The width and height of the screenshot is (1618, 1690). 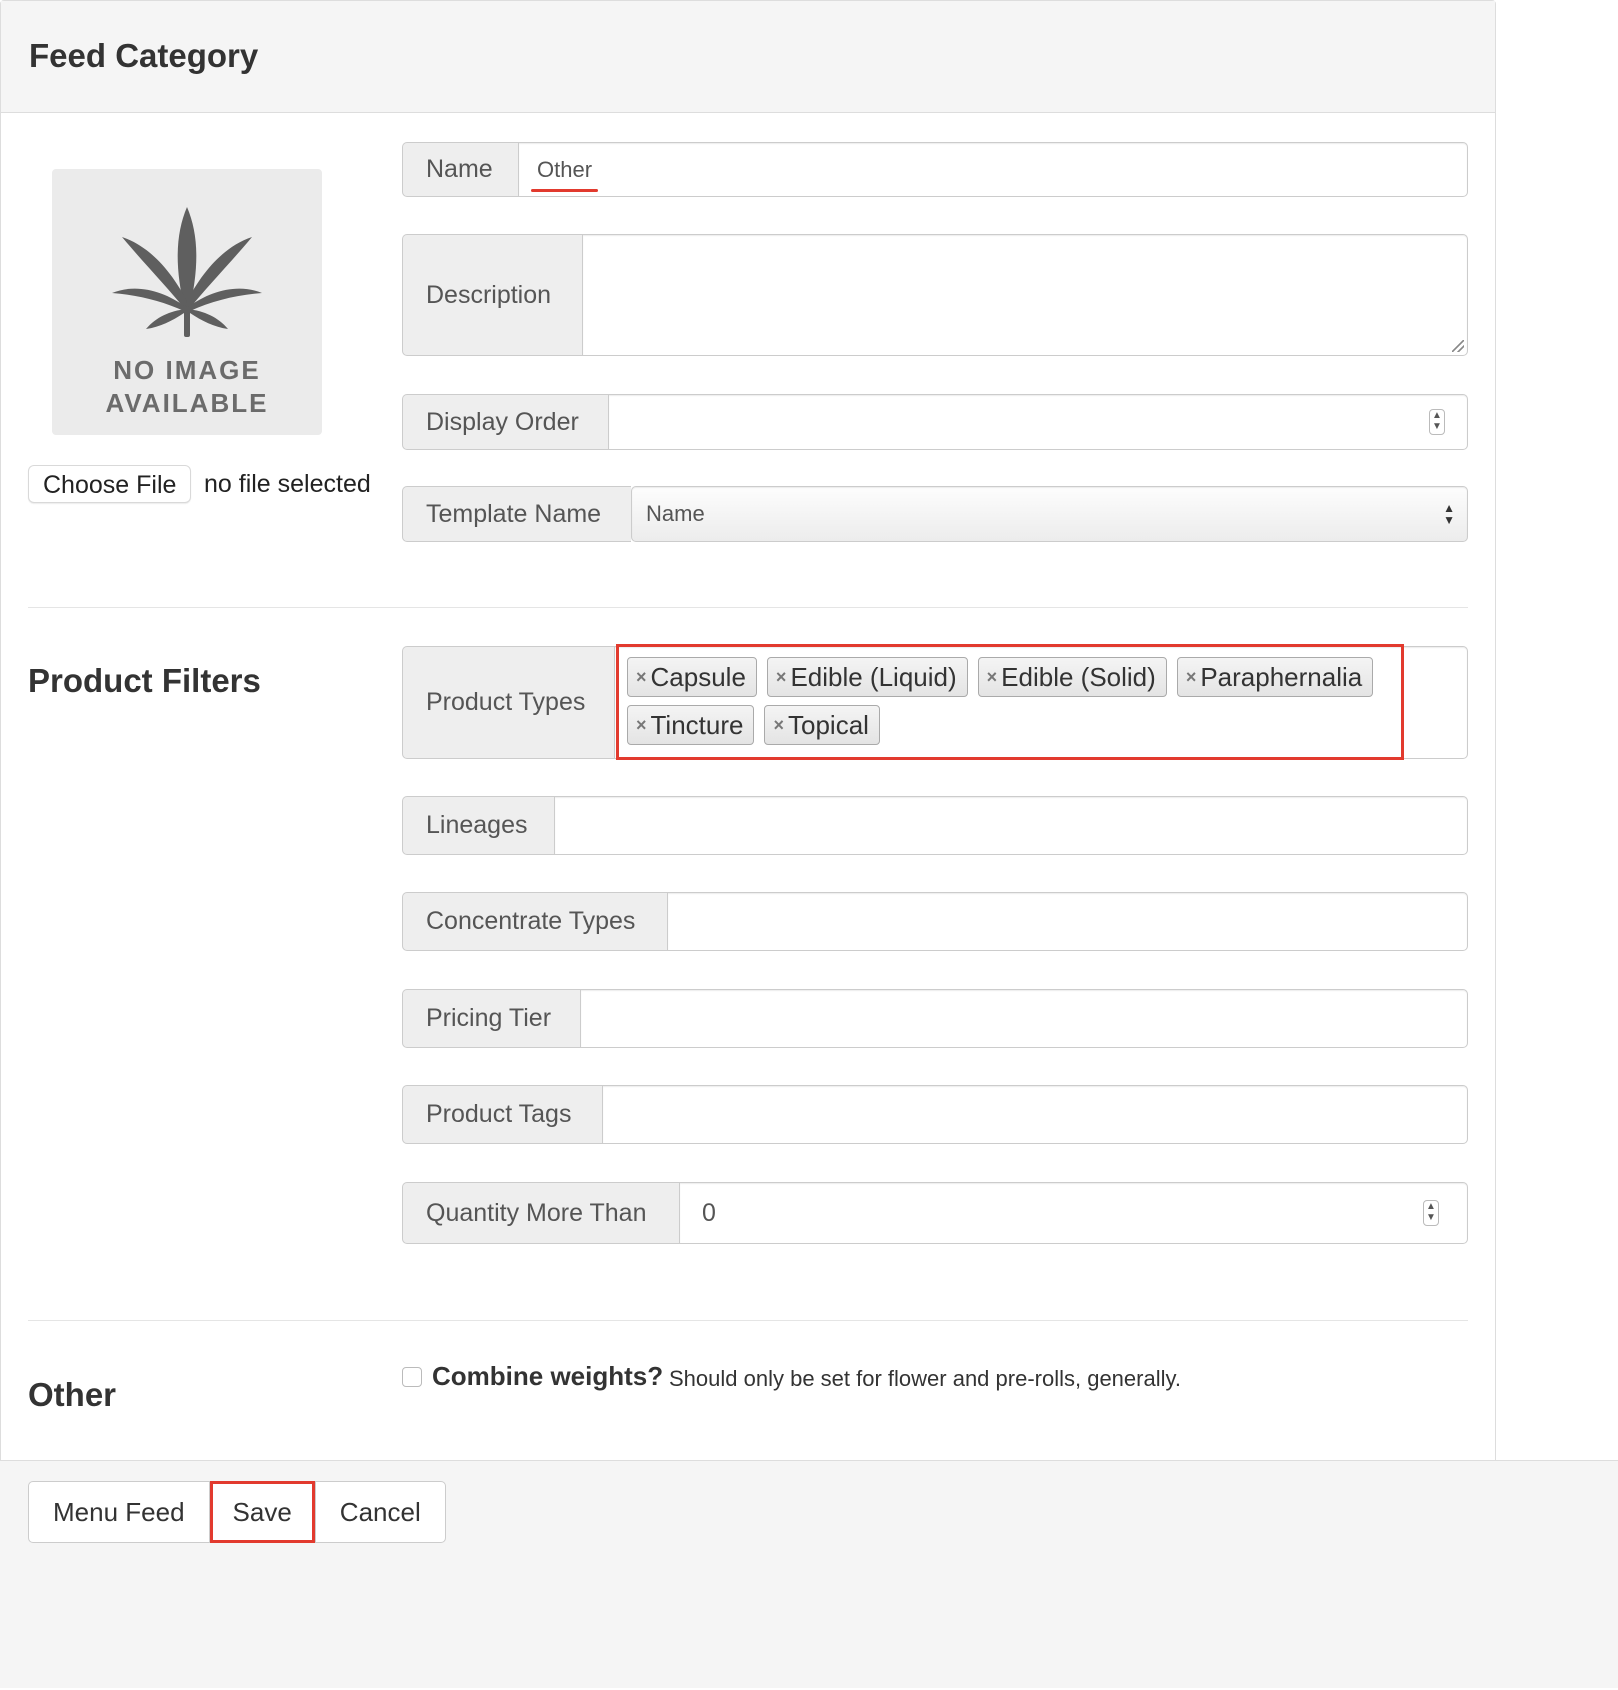 What do you see at coordinates (993, 169) in the screenshot?
I see `name-input: Other` at bounding box center [993, 169].